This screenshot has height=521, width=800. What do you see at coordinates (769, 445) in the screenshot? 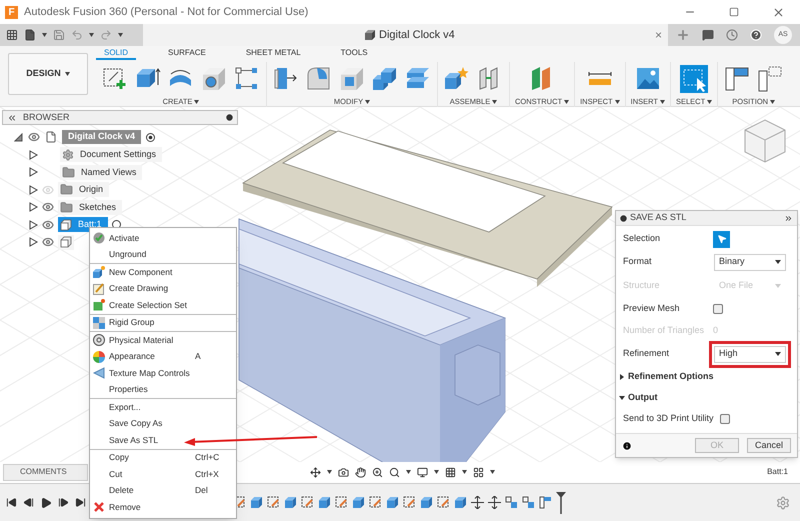
I see `dialog-button: Cancel` at bounding box center [769, 445].